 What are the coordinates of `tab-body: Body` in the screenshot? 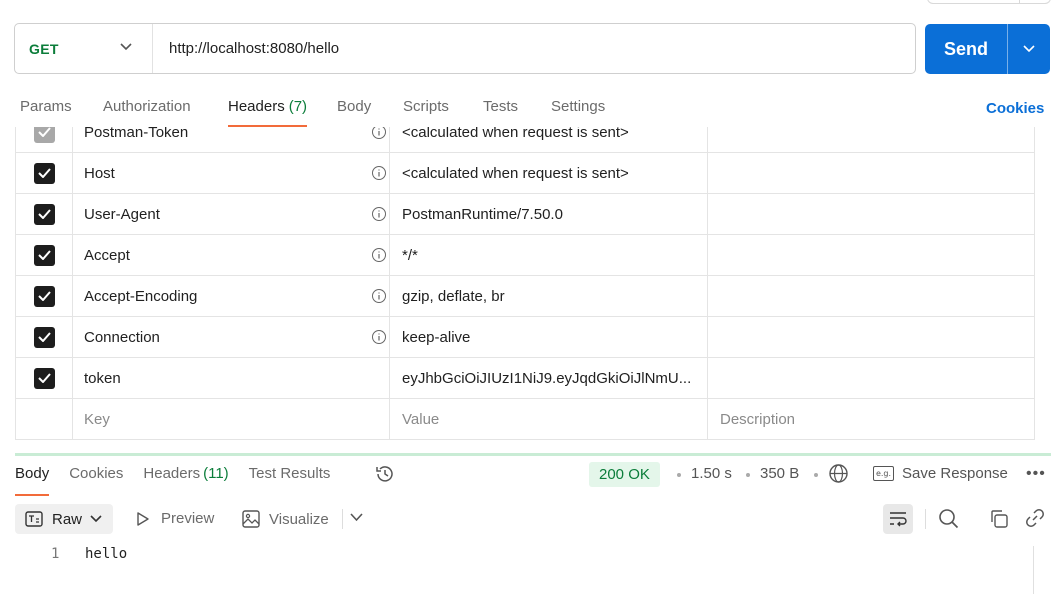 It's located at (370, 111).